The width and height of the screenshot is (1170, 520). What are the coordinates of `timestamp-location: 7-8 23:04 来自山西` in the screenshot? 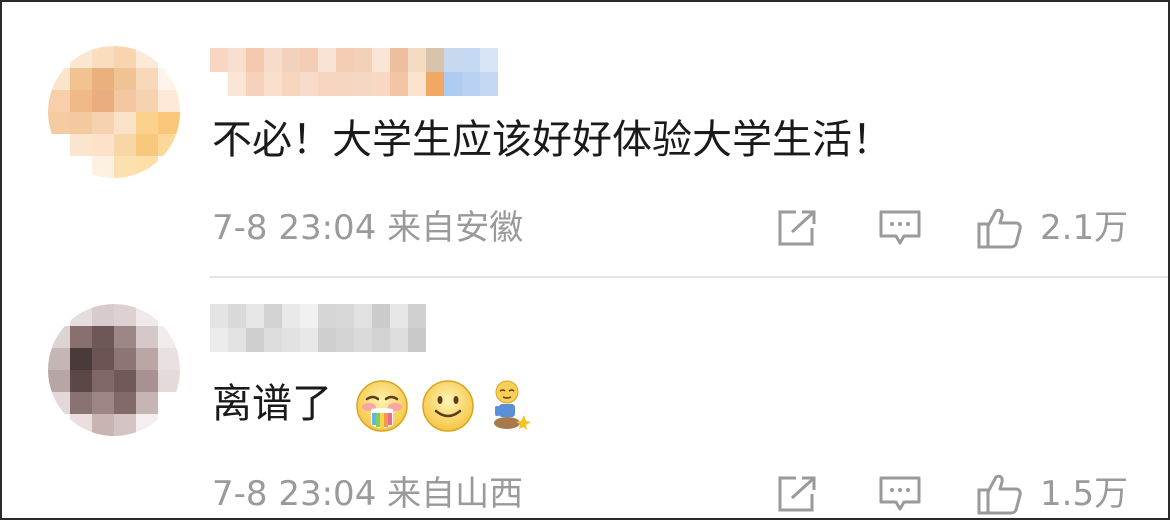 It's located at (368, 494).